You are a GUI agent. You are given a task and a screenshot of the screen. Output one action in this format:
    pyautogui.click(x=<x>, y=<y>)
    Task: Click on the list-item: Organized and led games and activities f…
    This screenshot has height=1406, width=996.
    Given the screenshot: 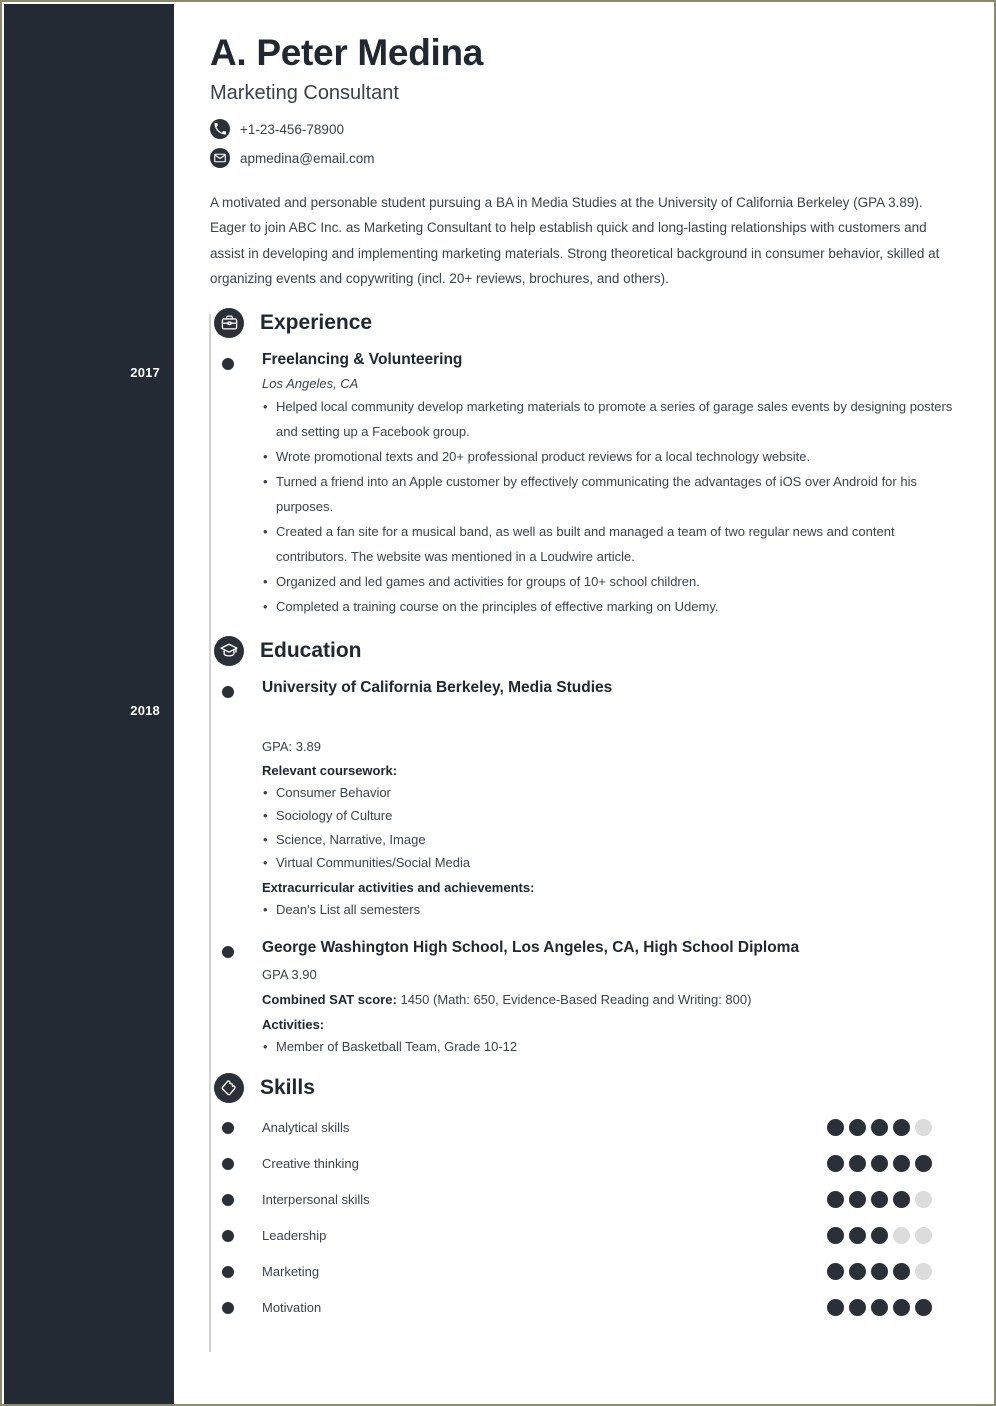 What is the action you would take?
    pyautogui.click(x=614, y=582)
    